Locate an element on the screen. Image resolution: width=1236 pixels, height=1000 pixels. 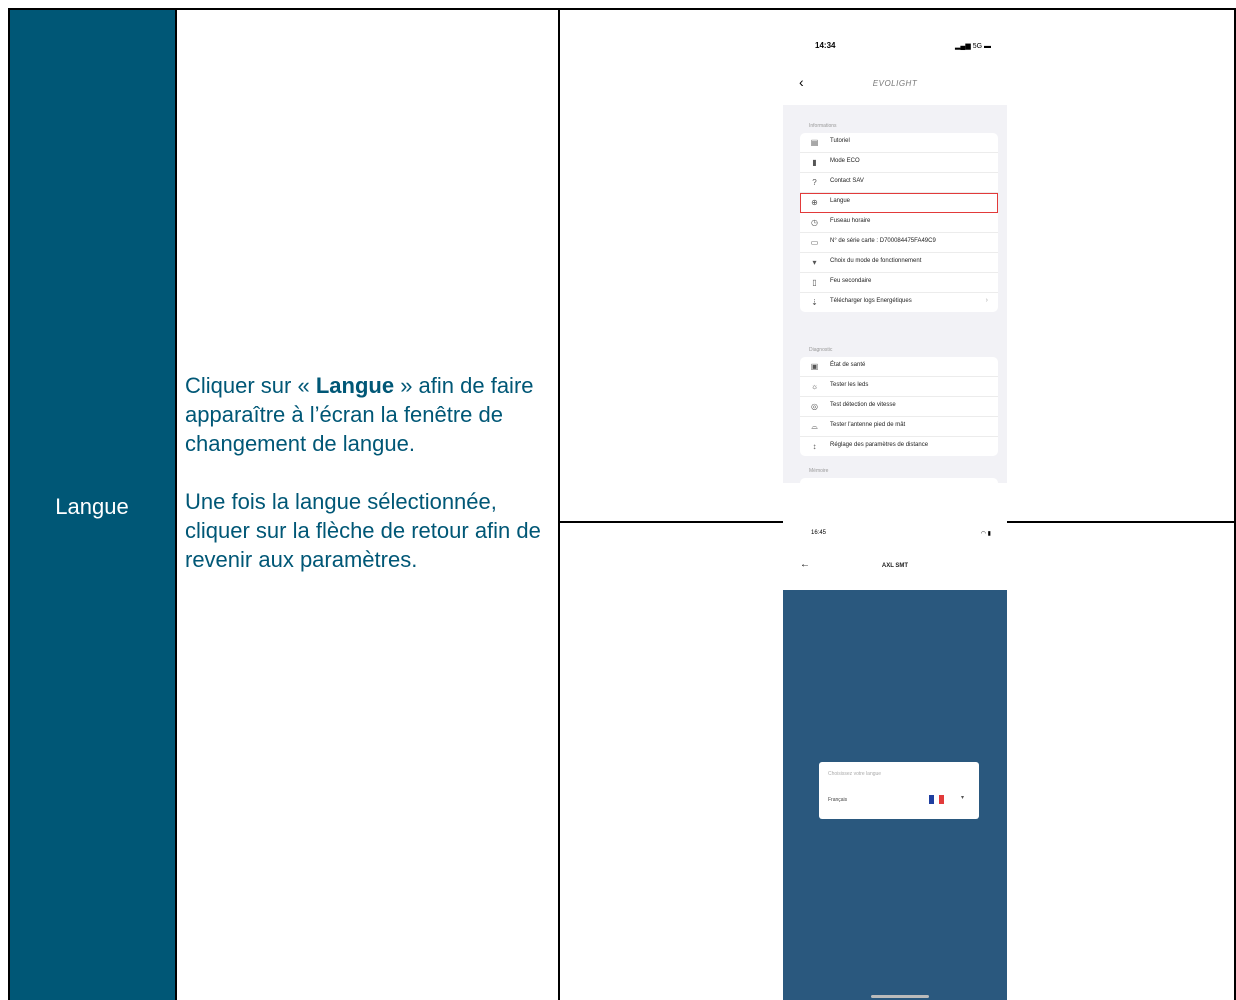
traffic-light-icon: ▯ is located at coordinates (814, 282).